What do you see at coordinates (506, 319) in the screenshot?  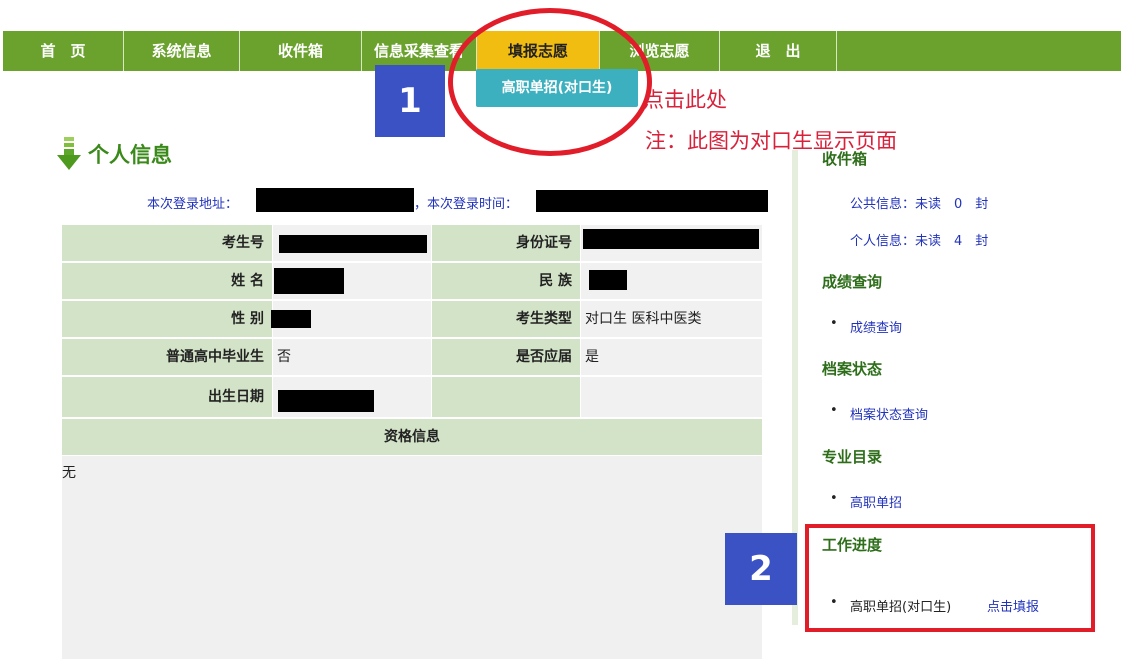 I see `type-label: 考生类型` at bounding box center [506, 319].